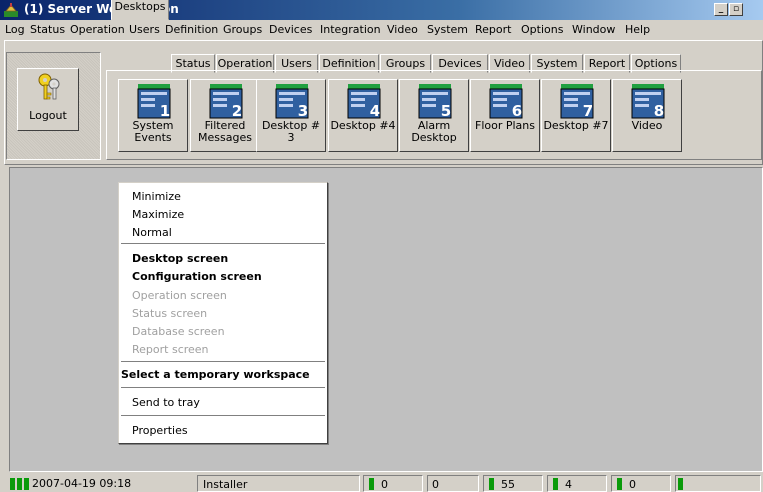 Image resolution: width=763 pixels, height=492 pixels. Describe the element at coordinates (557, 63) in the screenshot. I see `tab-label: System` at that location.